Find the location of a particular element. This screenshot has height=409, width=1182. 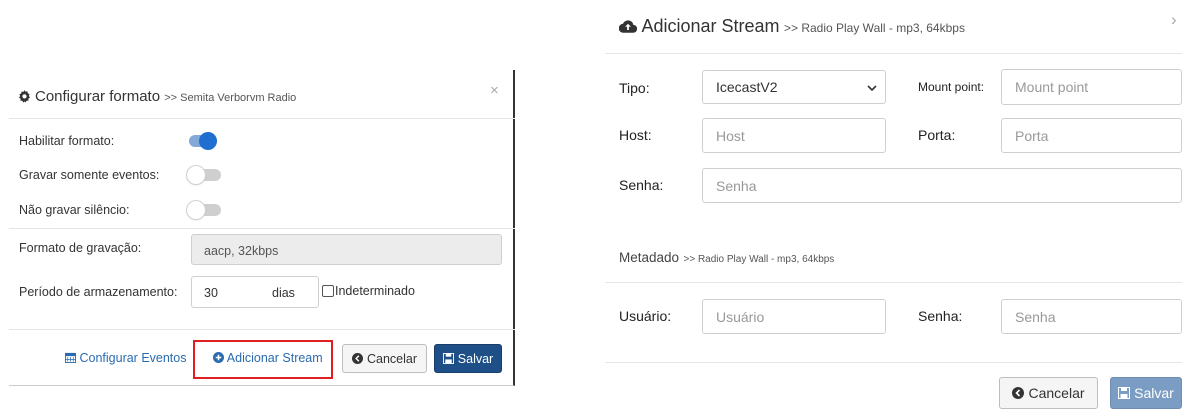

nao-gravar-silencio-label: Não gravar silêncio: is located at coordinates (74, 210).